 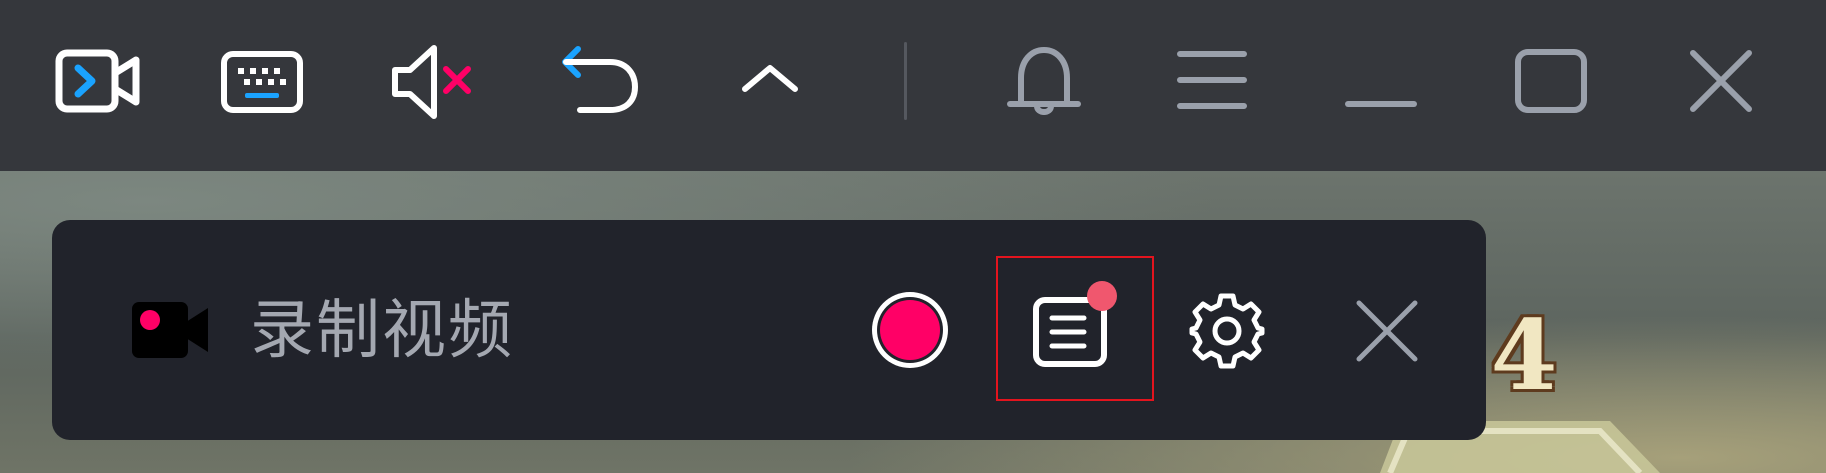 What do you see at coordinates (262, 82) in the screenshot?
I see `keyboard-icon` at bounding box center [262, 82].